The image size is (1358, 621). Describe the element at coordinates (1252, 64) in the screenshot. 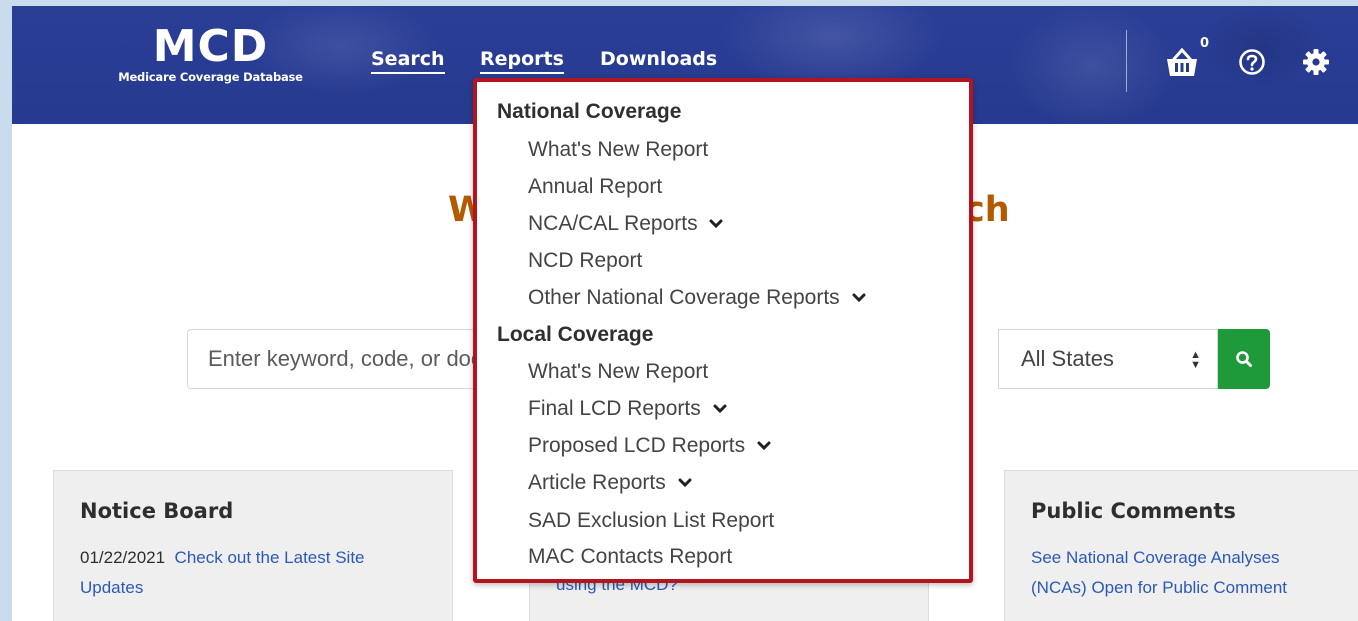

I see `help-icon` at that location.